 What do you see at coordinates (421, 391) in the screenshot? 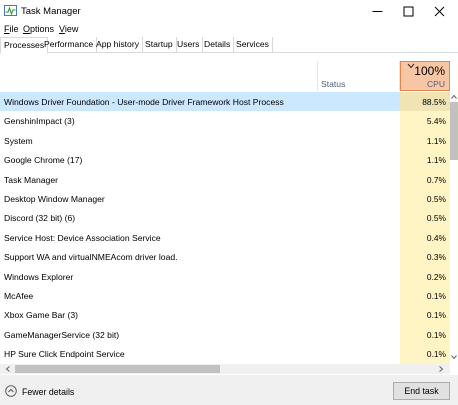
I see `end-task-button: End task` at bounding box center [421, 391].